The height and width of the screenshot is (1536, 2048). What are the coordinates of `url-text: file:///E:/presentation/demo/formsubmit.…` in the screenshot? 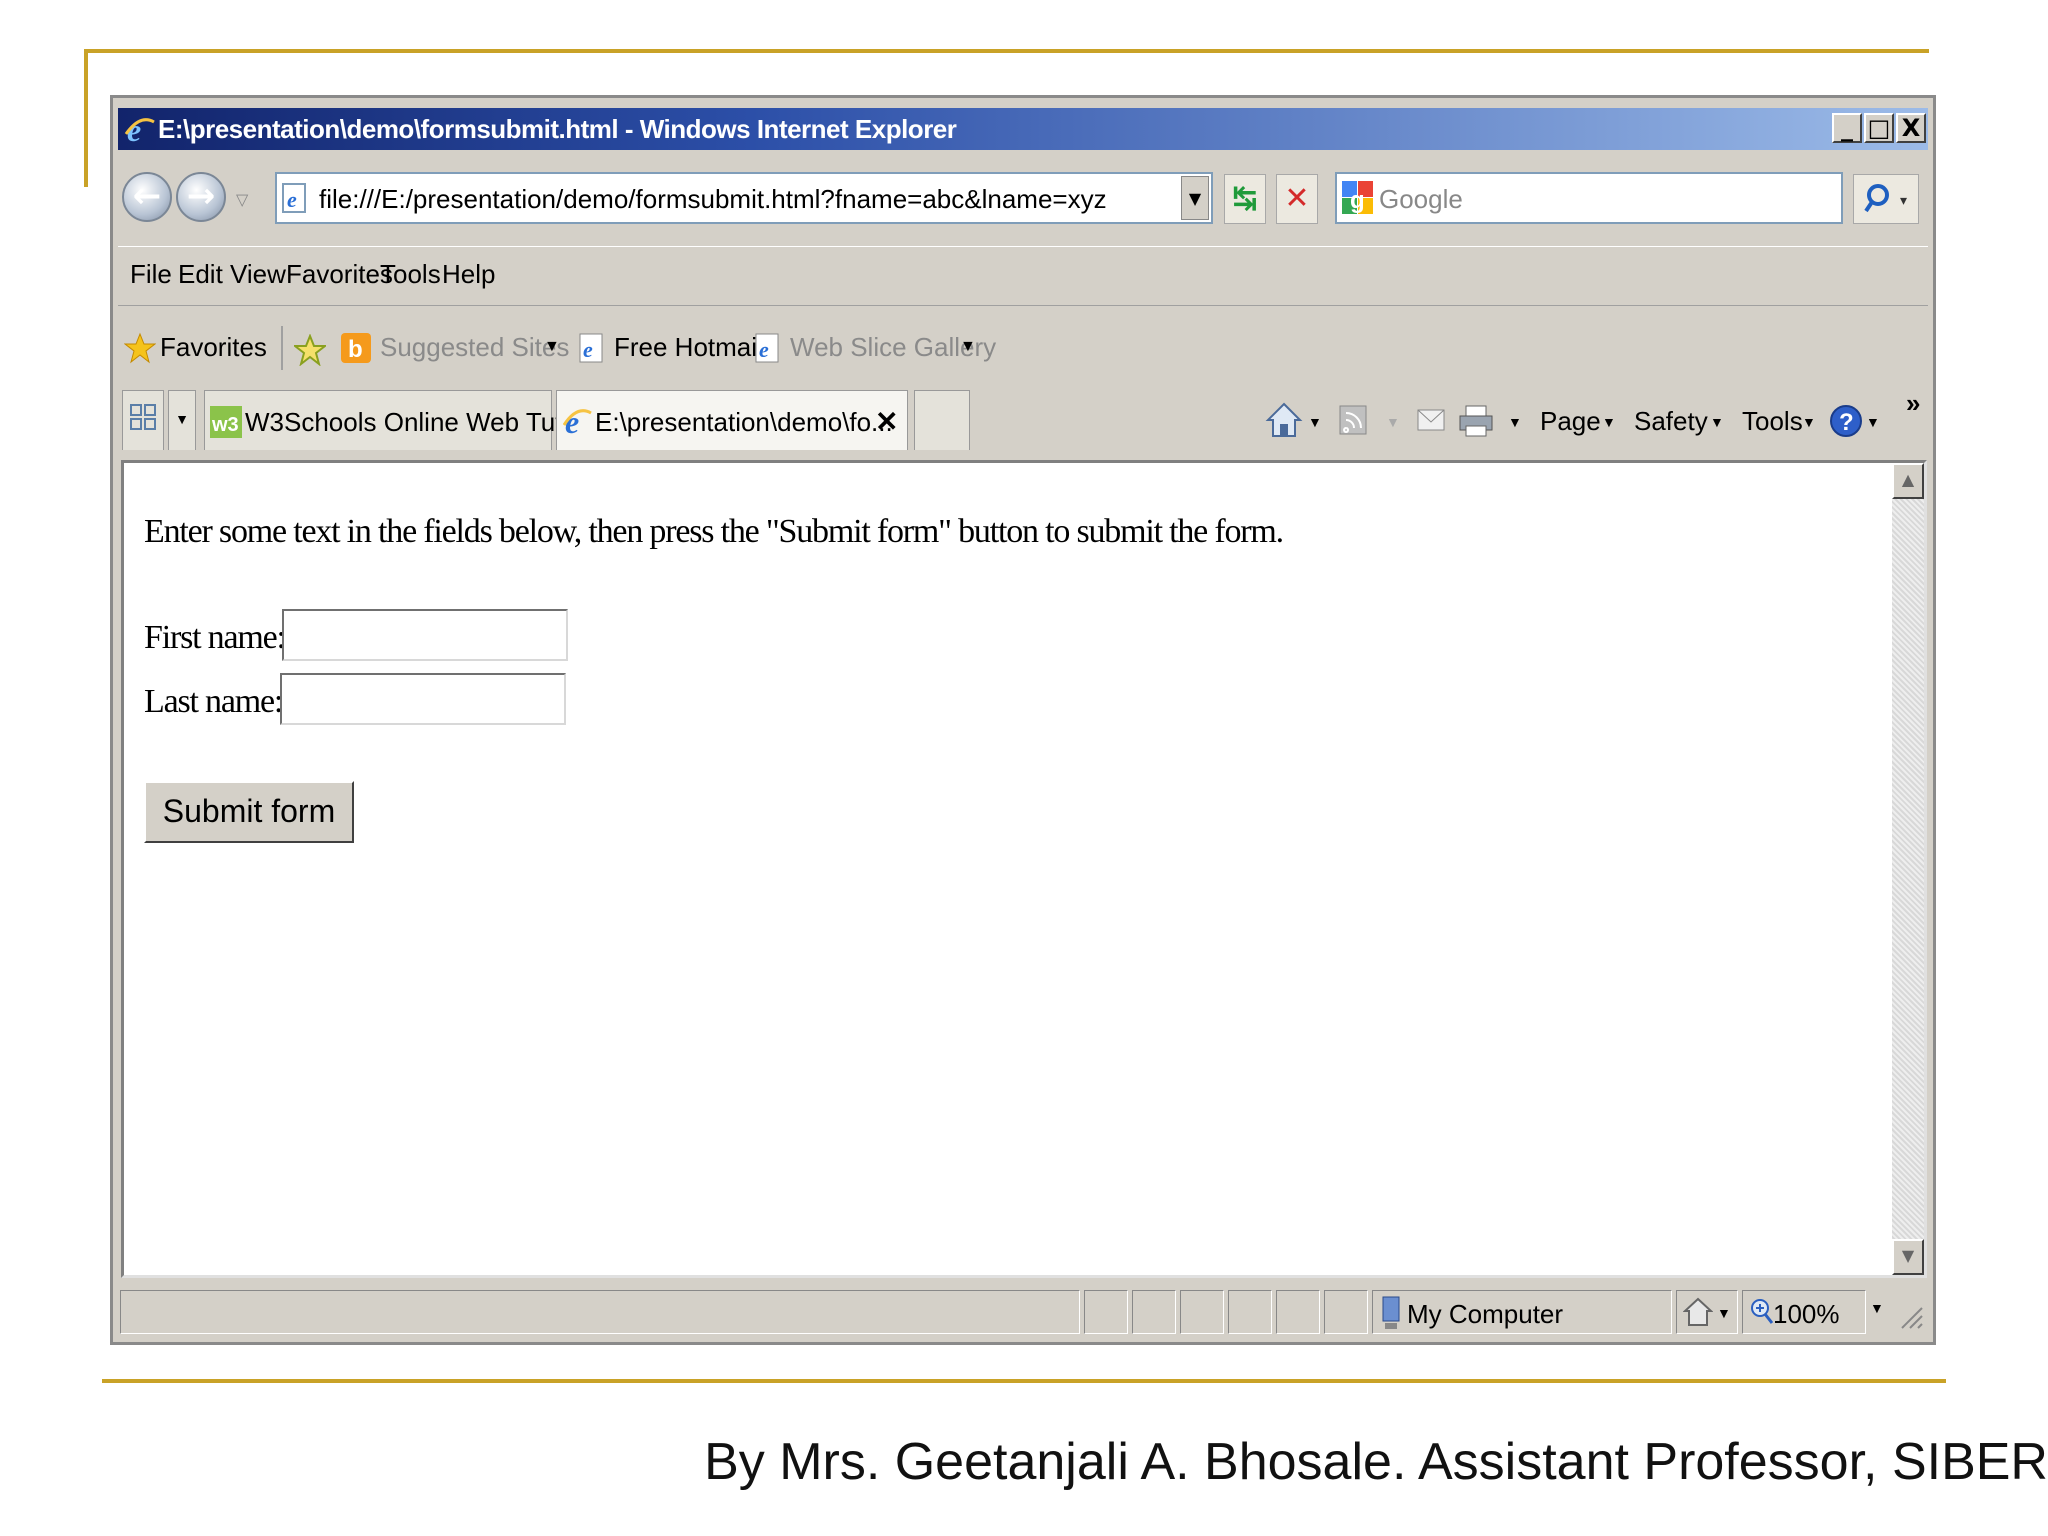 It's located at (713, 199).